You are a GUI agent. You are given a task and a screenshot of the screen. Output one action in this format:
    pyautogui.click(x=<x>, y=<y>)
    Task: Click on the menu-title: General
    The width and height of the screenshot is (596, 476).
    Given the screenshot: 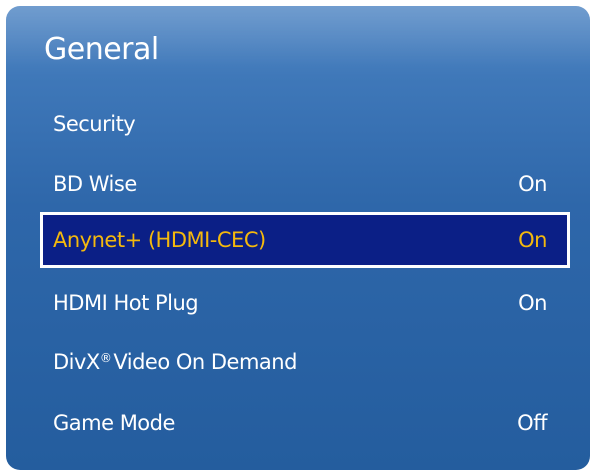 What is the action you would take?
    pyautogui.click(x=101, y=49)
    